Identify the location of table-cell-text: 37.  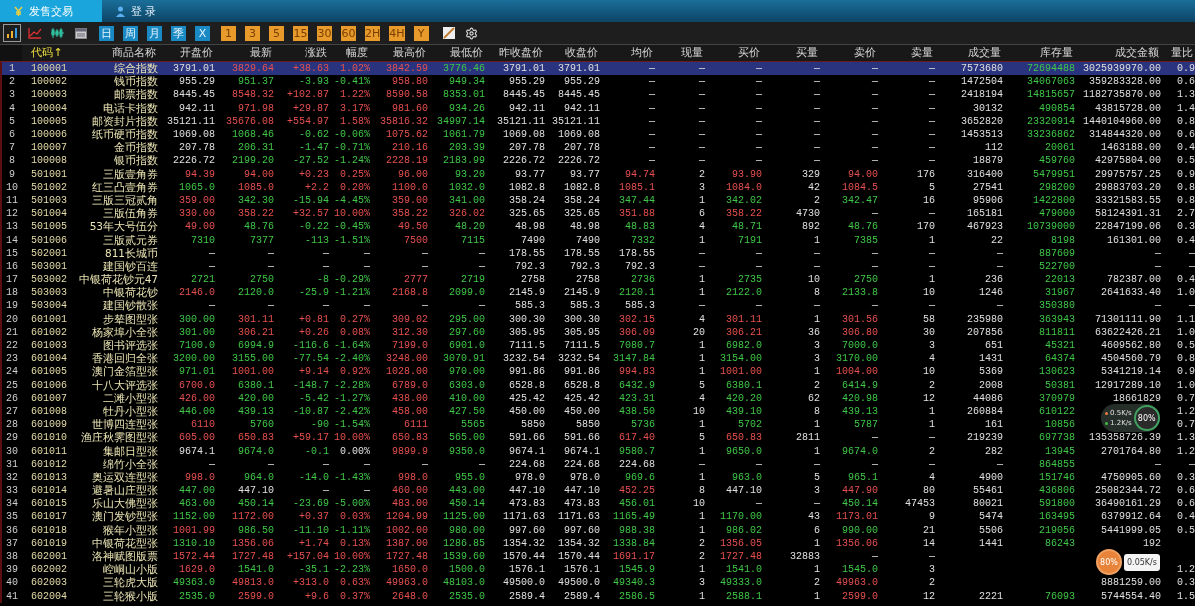
(12, 543).